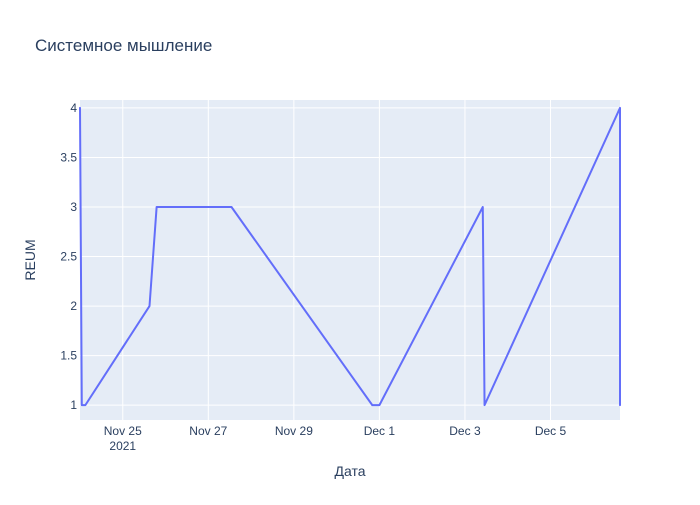  Describe the element at coordinates (73, 108) in the screenshot. I see `y-tick-label: 4` at that location.